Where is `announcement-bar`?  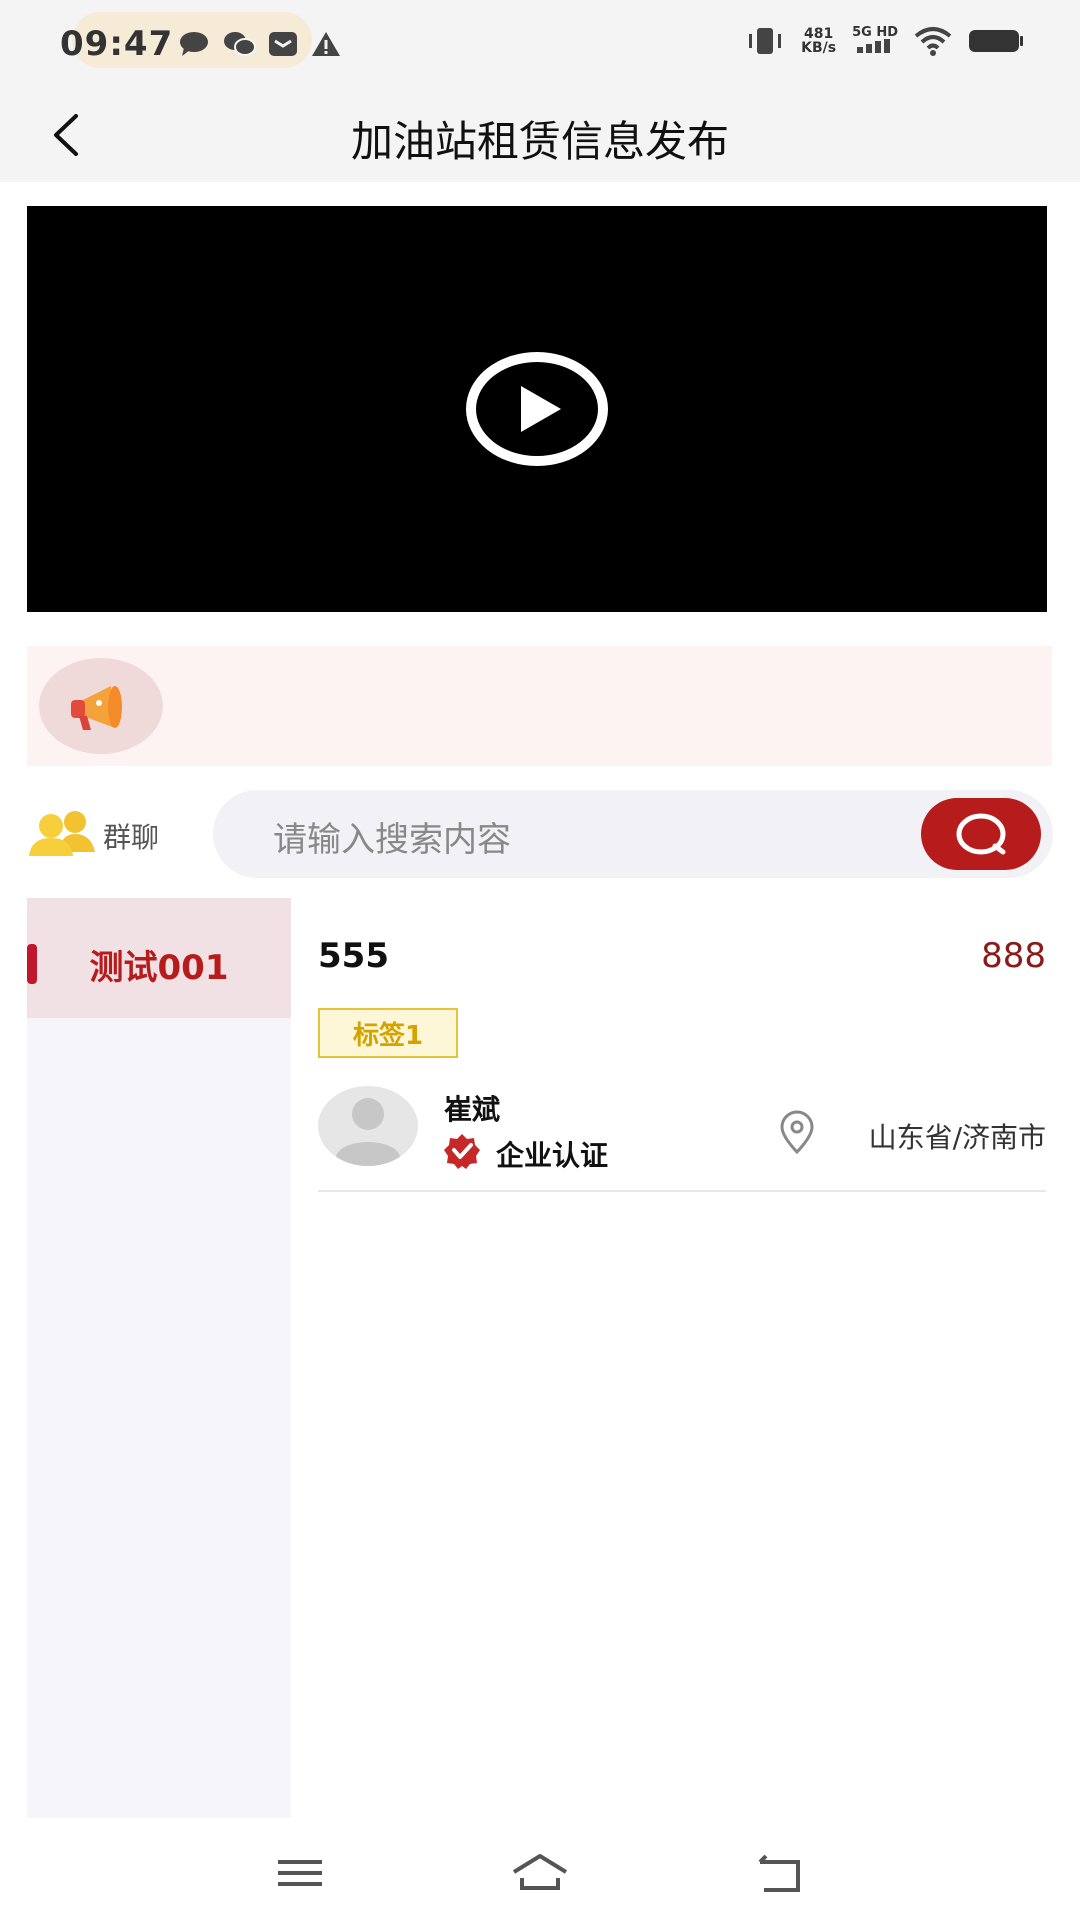
announcement-bar is located at coordinates (539, 706).